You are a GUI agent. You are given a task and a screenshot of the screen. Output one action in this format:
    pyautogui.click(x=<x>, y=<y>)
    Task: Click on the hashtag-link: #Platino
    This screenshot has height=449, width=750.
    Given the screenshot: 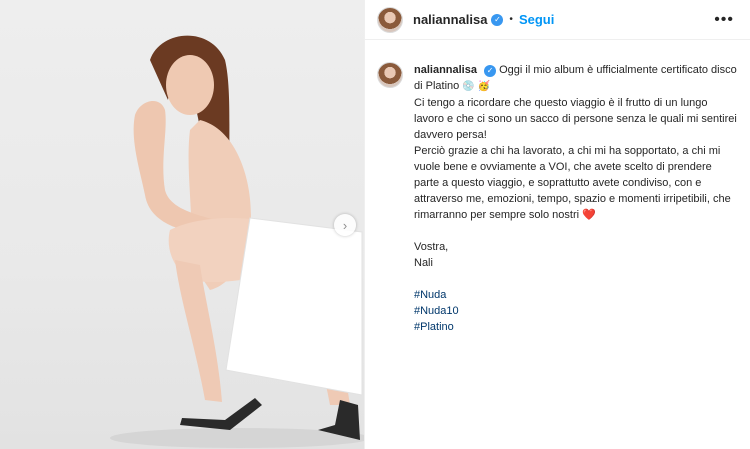 What is the action you would take?
    pyautogui.click(x=575, y=327)
    